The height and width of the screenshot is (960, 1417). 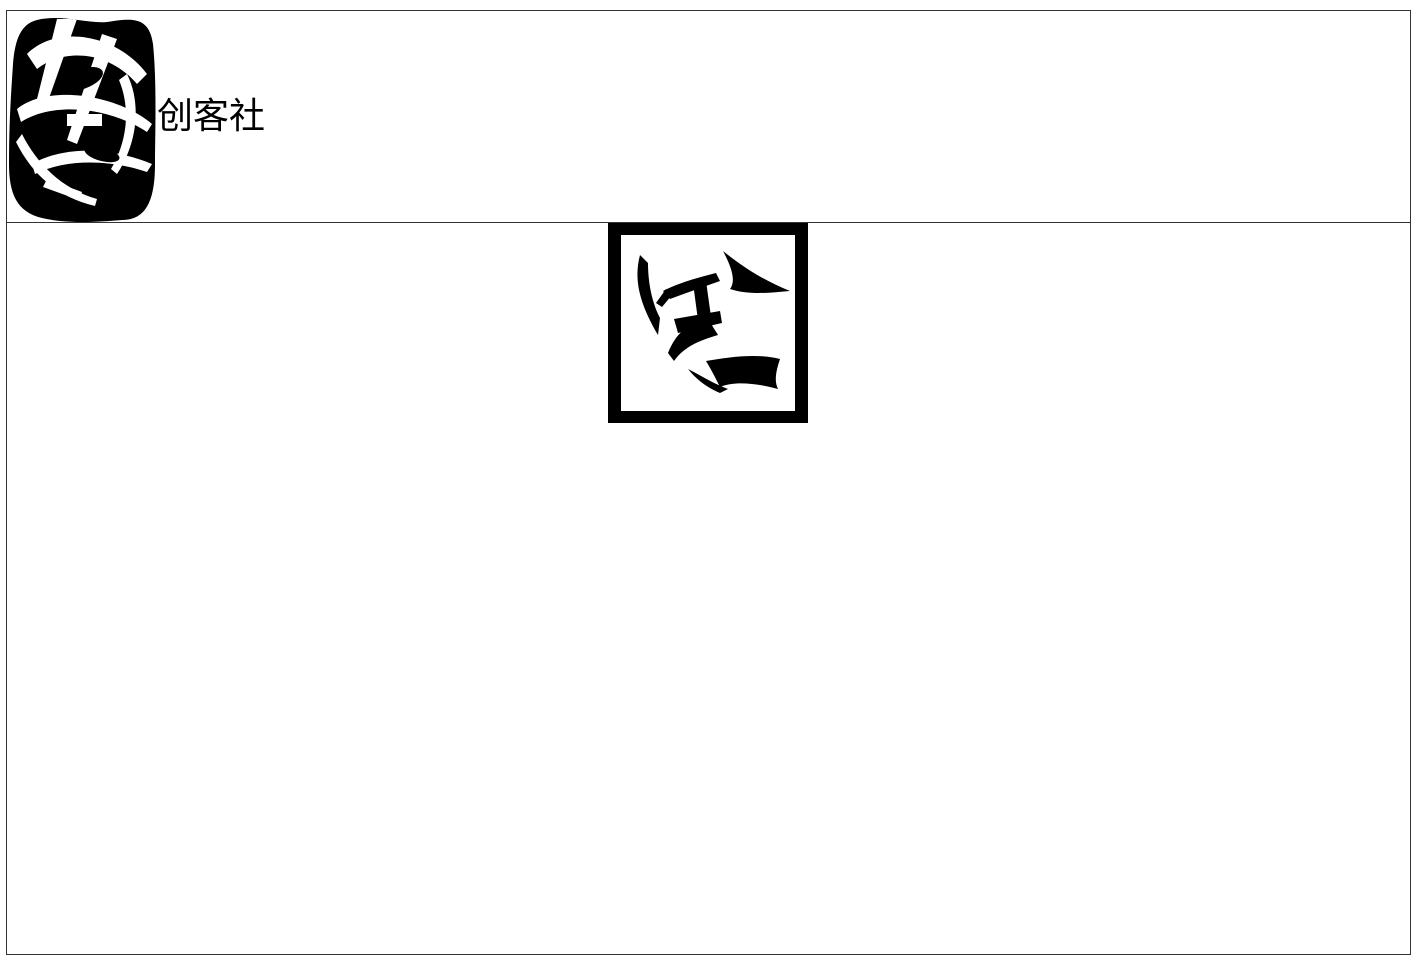 I want to click on brand-name: 创客社, so click(x=211, y=116).